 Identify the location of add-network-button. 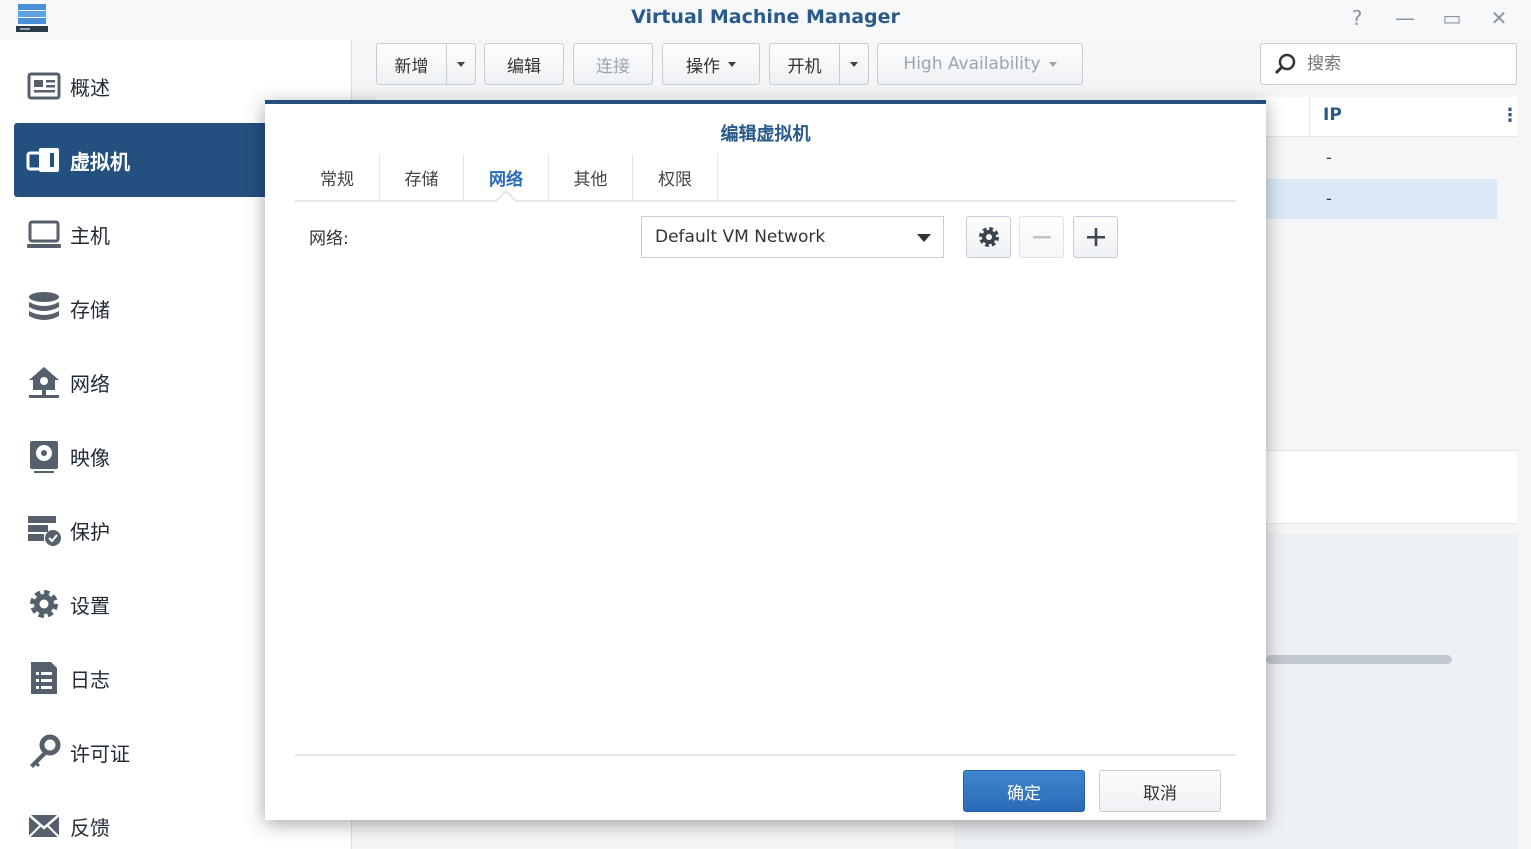
(1095, 237).